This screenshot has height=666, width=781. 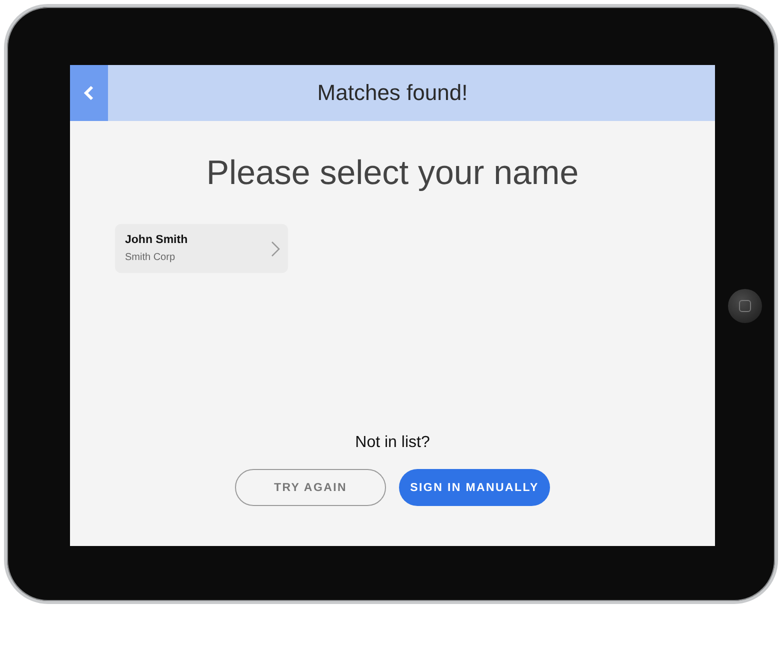 I want to click on match-card: John Smith Smith Corp, so click(x=201, y=248).